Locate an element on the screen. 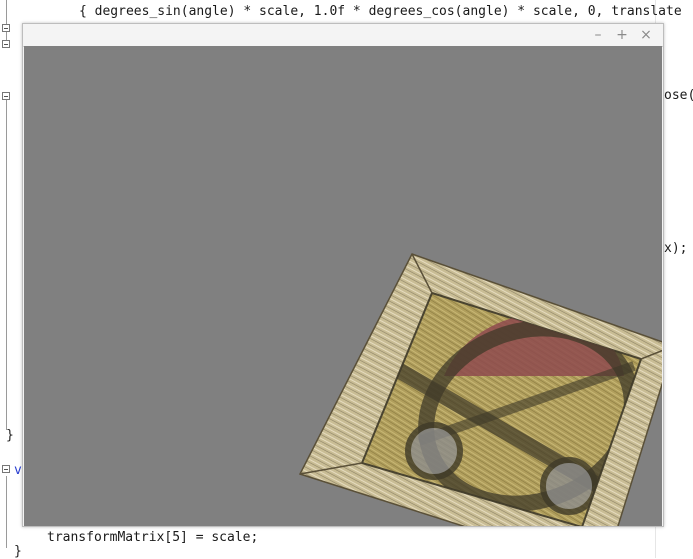 The image size is (693, 559). code-line: transformMatrix[5] = scale; is located at coordinates (153, 537).